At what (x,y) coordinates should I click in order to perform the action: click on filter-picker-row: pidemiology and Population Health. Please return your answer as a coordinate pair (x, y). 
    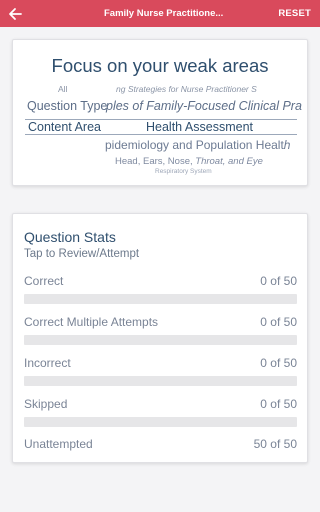
    Looking at the image, I should click on (160, 146).